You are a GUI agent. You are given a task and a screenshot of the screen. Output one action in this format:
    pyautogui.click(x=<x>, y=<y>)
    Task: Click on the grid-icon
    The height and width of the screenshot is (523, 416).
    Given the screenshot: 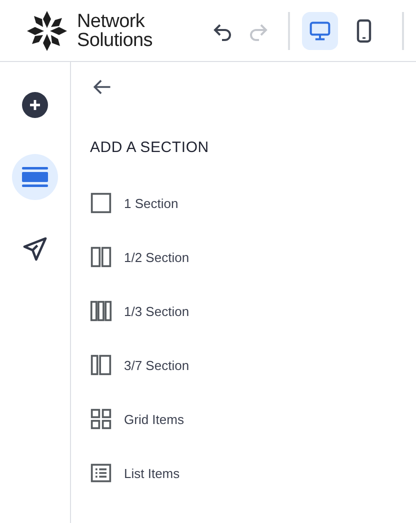 What is the action you would take?
    pyautogui.click(x=101, y=419)
    